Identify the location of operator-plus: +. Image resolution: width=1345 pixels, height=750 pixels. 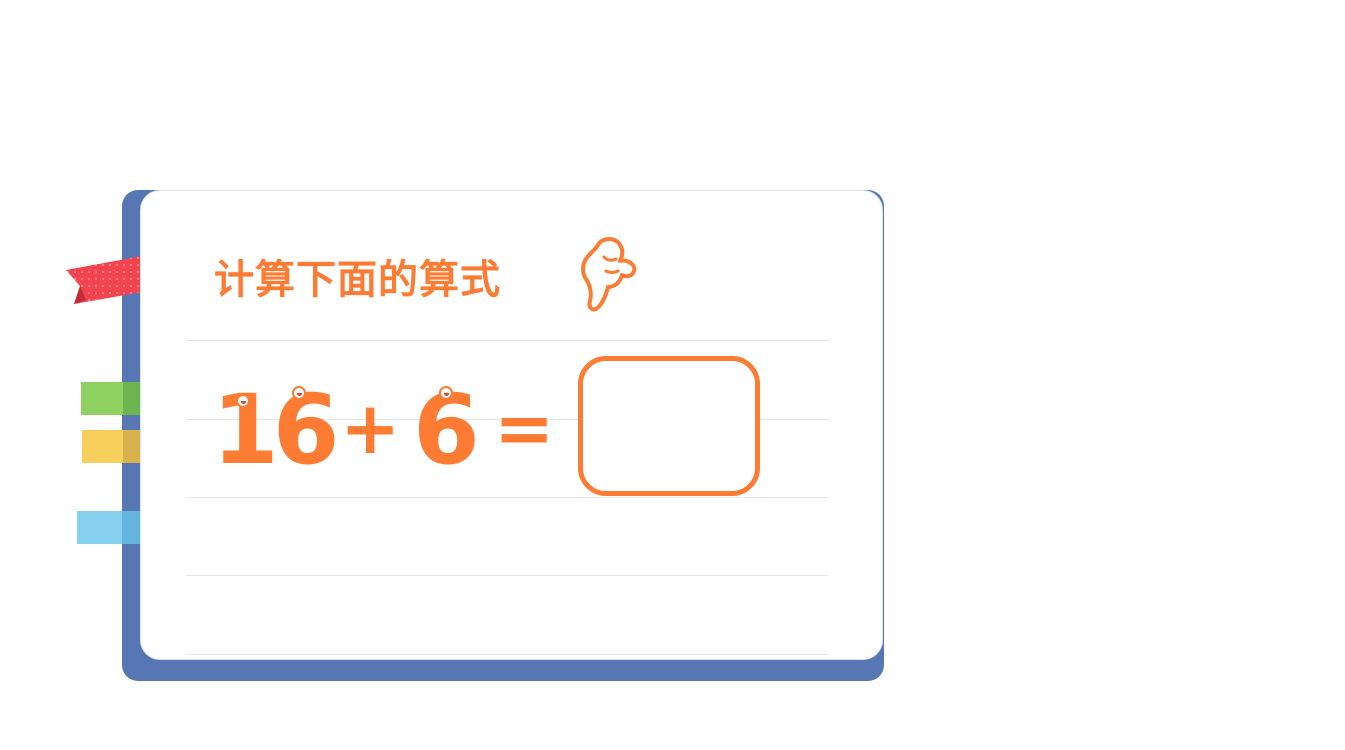
(370, 428).